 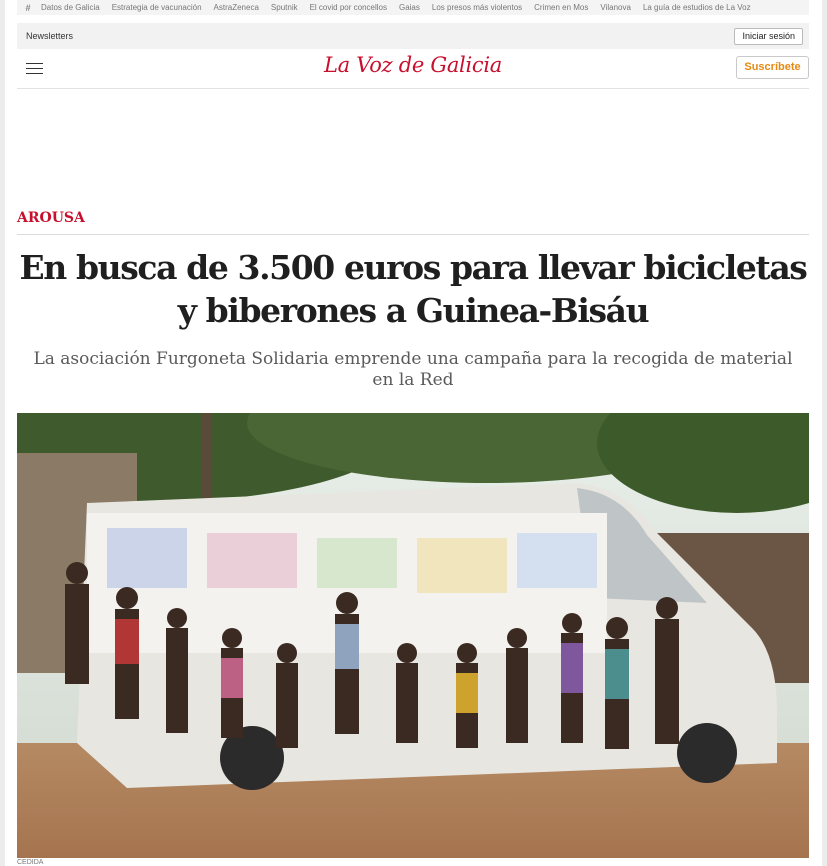 I want to click on trending-item: Los presos más violentos, so click(x=477, y=7).